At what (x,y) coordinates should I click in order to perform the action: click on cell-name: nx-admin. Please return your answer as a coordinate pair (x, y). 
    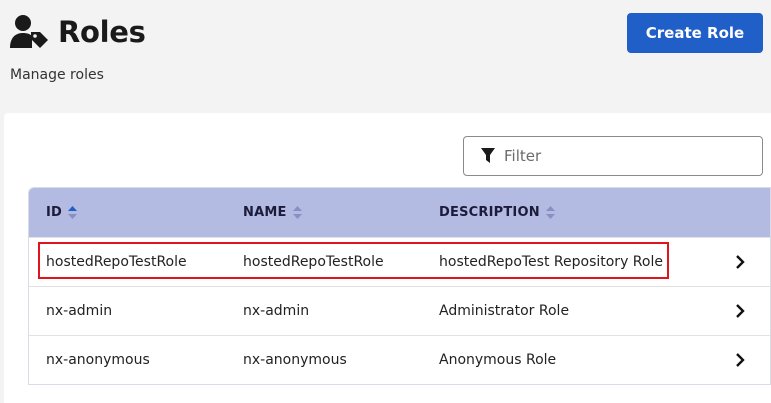
    Looking at the image, I should click on (276, 311).